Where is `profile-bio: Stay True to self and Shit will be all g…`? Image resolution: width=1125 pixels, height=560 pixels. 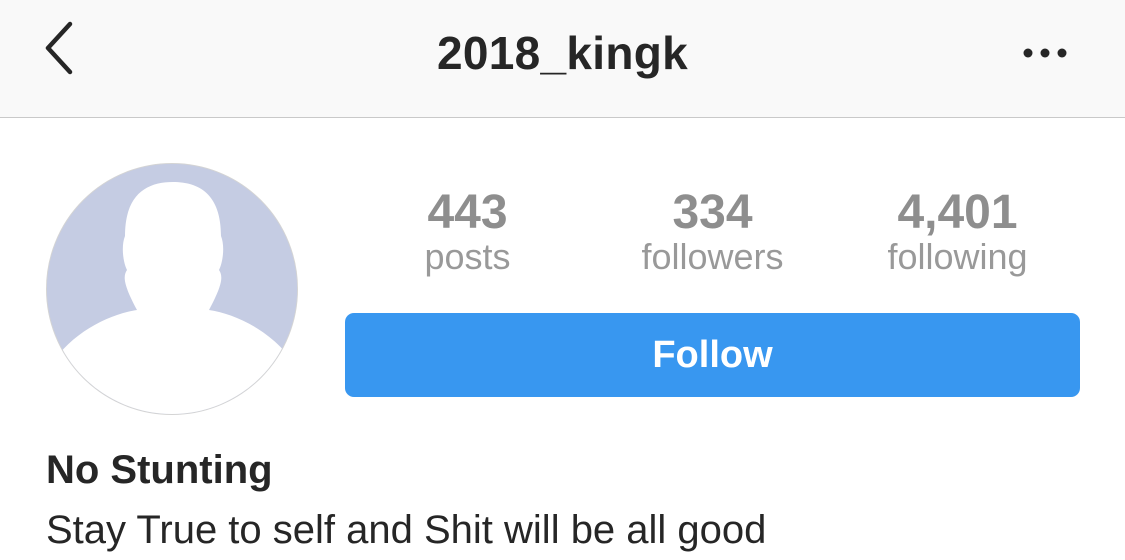
profile-bio: Stay True to self and Shit will be all g… is located at coordinates (406, 530).